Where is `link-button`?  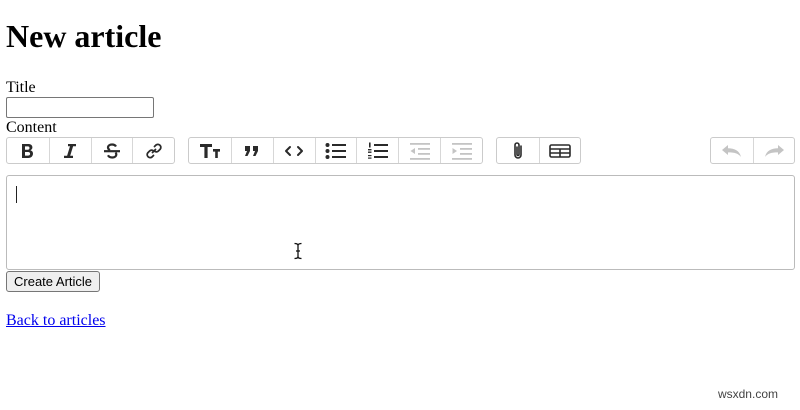 link-button is located at coordinates (153, 150).